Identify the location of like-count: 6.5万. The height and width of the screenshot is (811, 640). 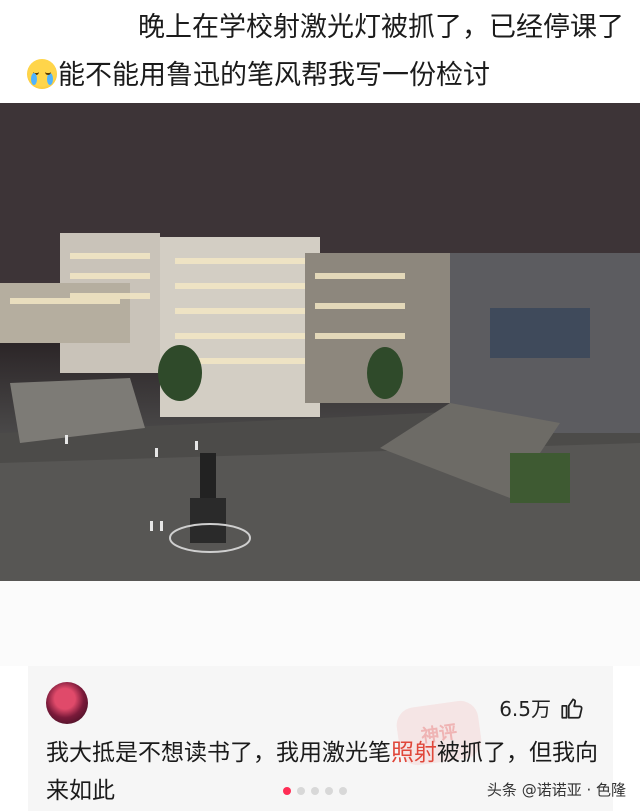
(542, 707).